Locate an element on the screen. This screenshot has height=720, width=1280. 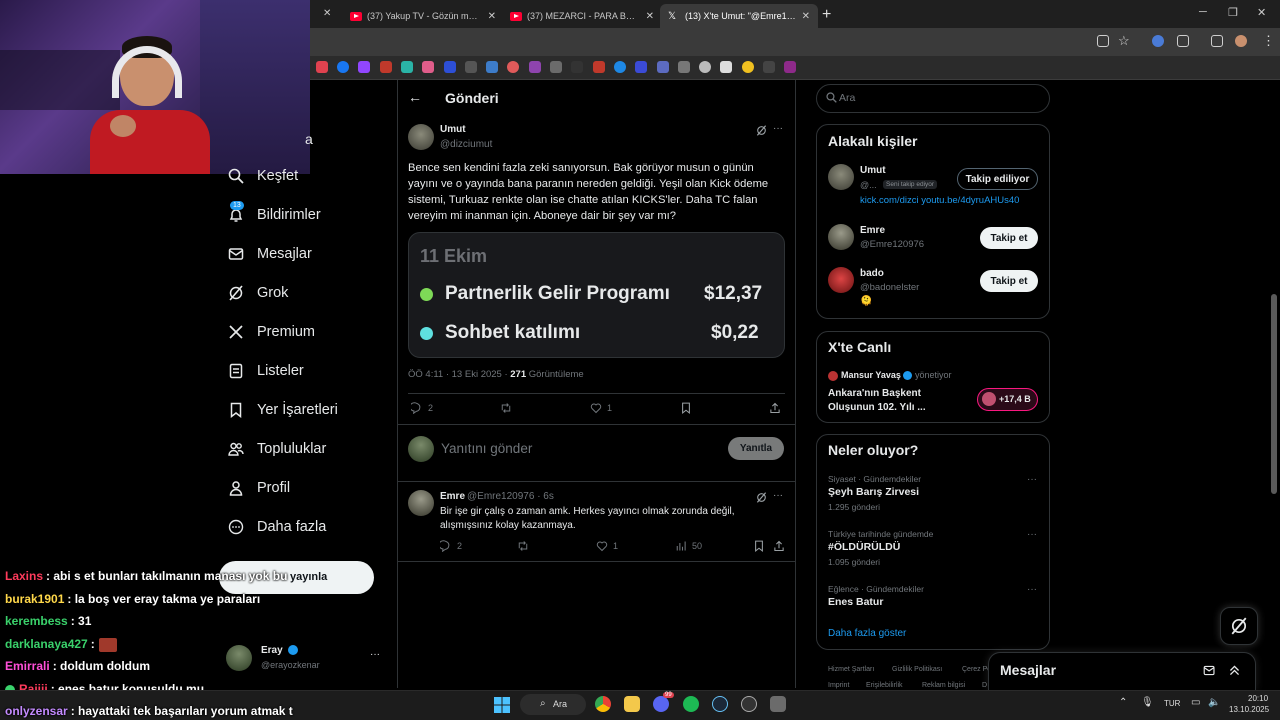
footer-link: Reklam bilgisi is located at coordinates (943, 685).